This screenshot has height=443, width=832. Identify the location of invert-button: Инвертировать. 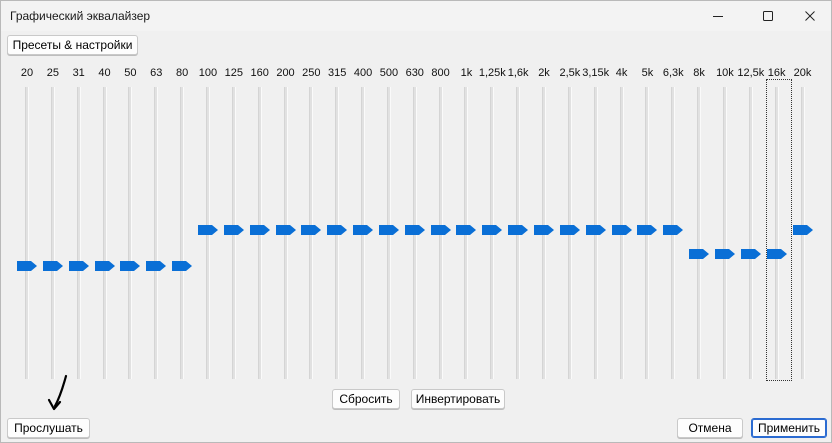
(458, 399).